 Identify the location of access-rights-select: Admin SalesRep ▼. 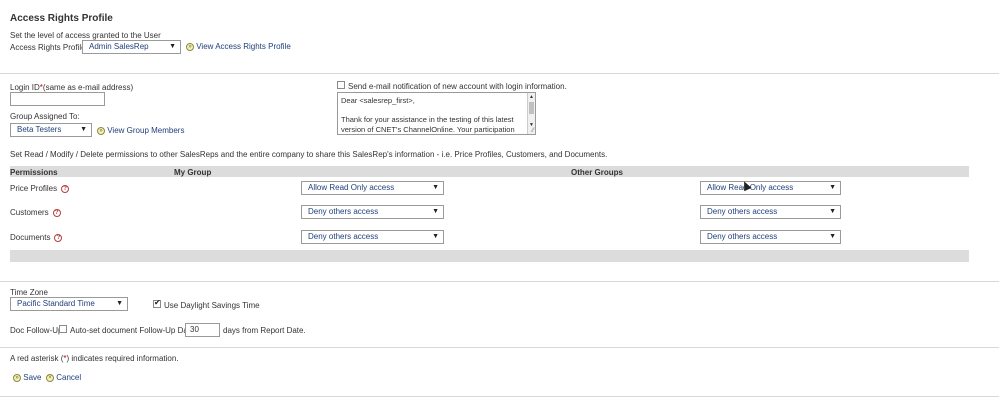
(131, 47).